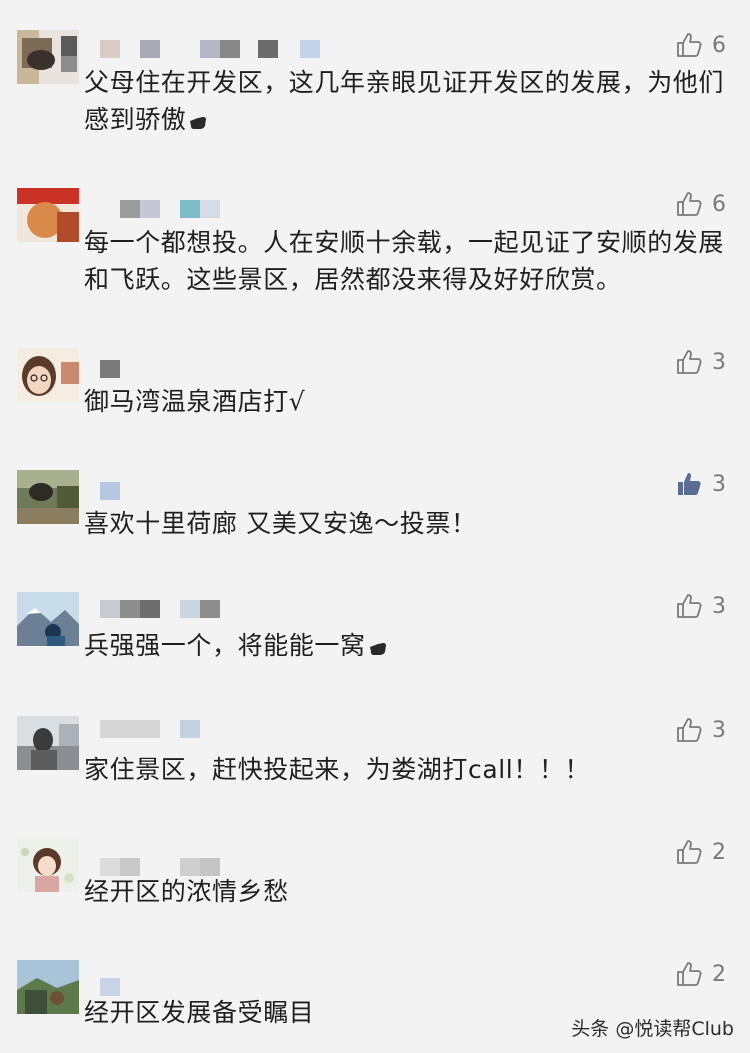 The height and width of the screenshot is (1053, 750). Describe the element at coordinates (652, 1029) in the screenshot. I see `watermark: 头条 @悦读帮Club` at that location.